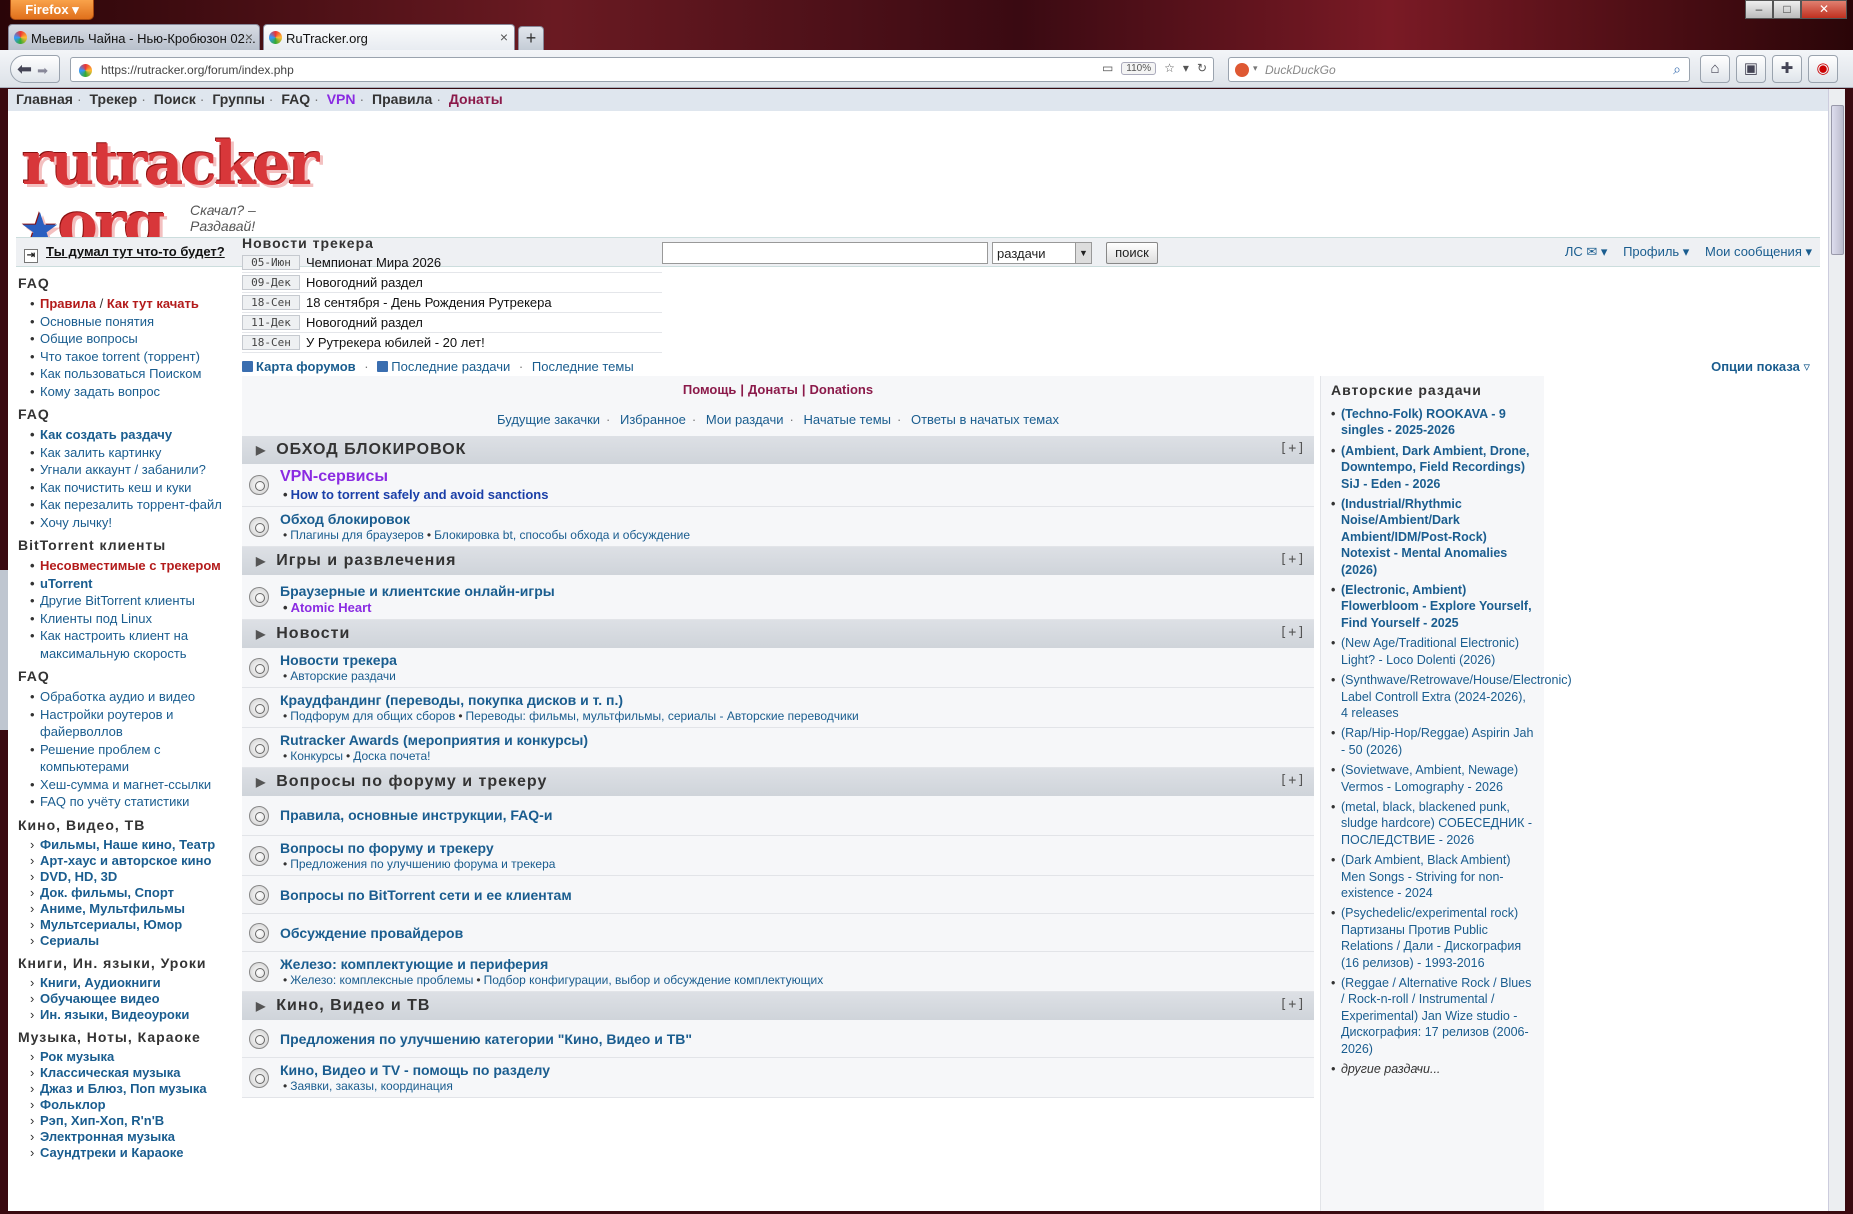  What do you see at coordinates (402, 99) in the screenshot?
I see `menu-rules: Правила` at bounding box center [402, 99].